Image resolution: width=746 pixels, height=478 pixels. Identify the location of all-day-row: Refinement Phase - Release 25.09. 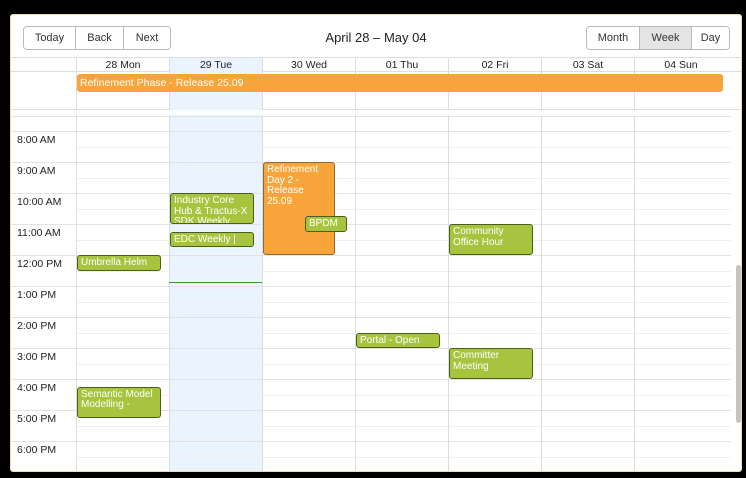
(376, 91).